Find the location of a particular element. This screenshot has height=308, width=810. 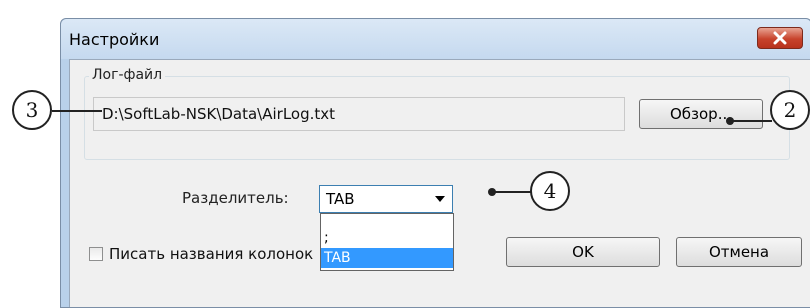

callout-2-leader is located at coordinates (751, 121).